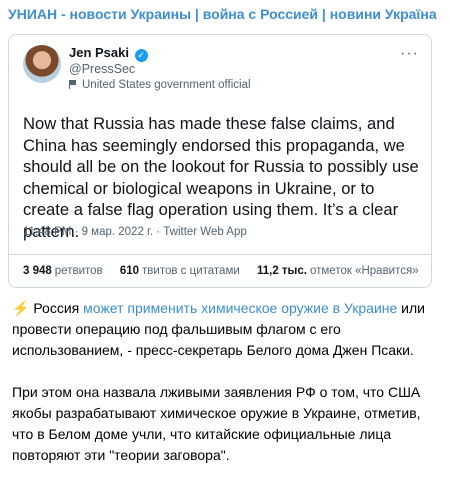 The width and height of the screenshot is (450, 487). What do you see at coordinates (129, 271) in the screenshot?
I see `quotes-count: 610` at bounding box center [129, 271].